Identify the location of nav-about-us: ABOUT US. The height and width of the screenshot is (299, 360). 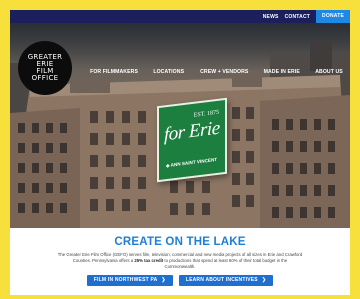
(329, 72).